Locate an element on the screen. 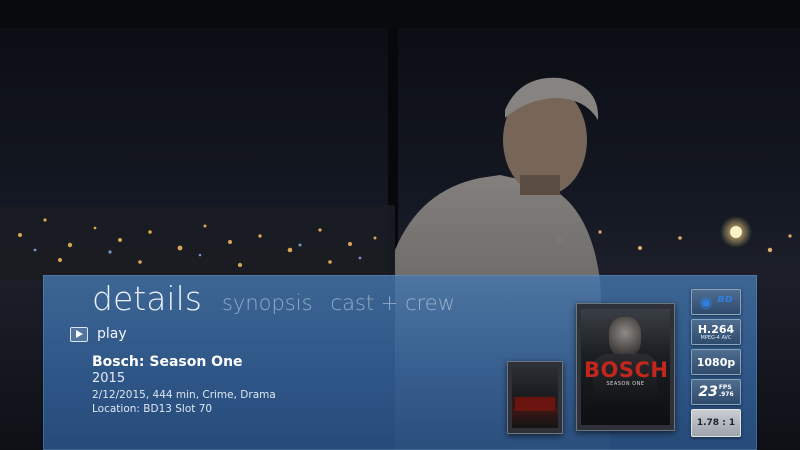  play-button: play is located at coordinates (98, 334).